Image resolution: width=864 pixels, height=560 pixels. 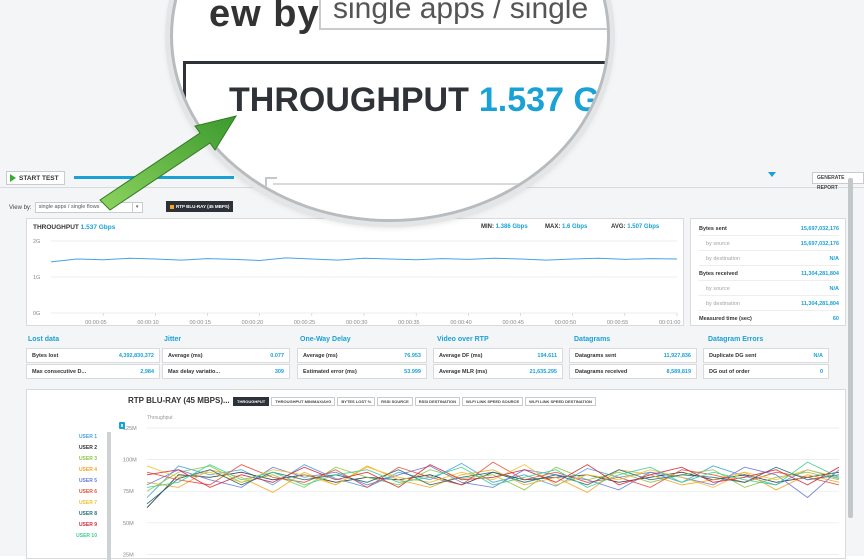 What do you see at coordinates (69, 207) in the screenshot?
I see `view-by-value: single apps / single flows` at bounding box center [69, 207].